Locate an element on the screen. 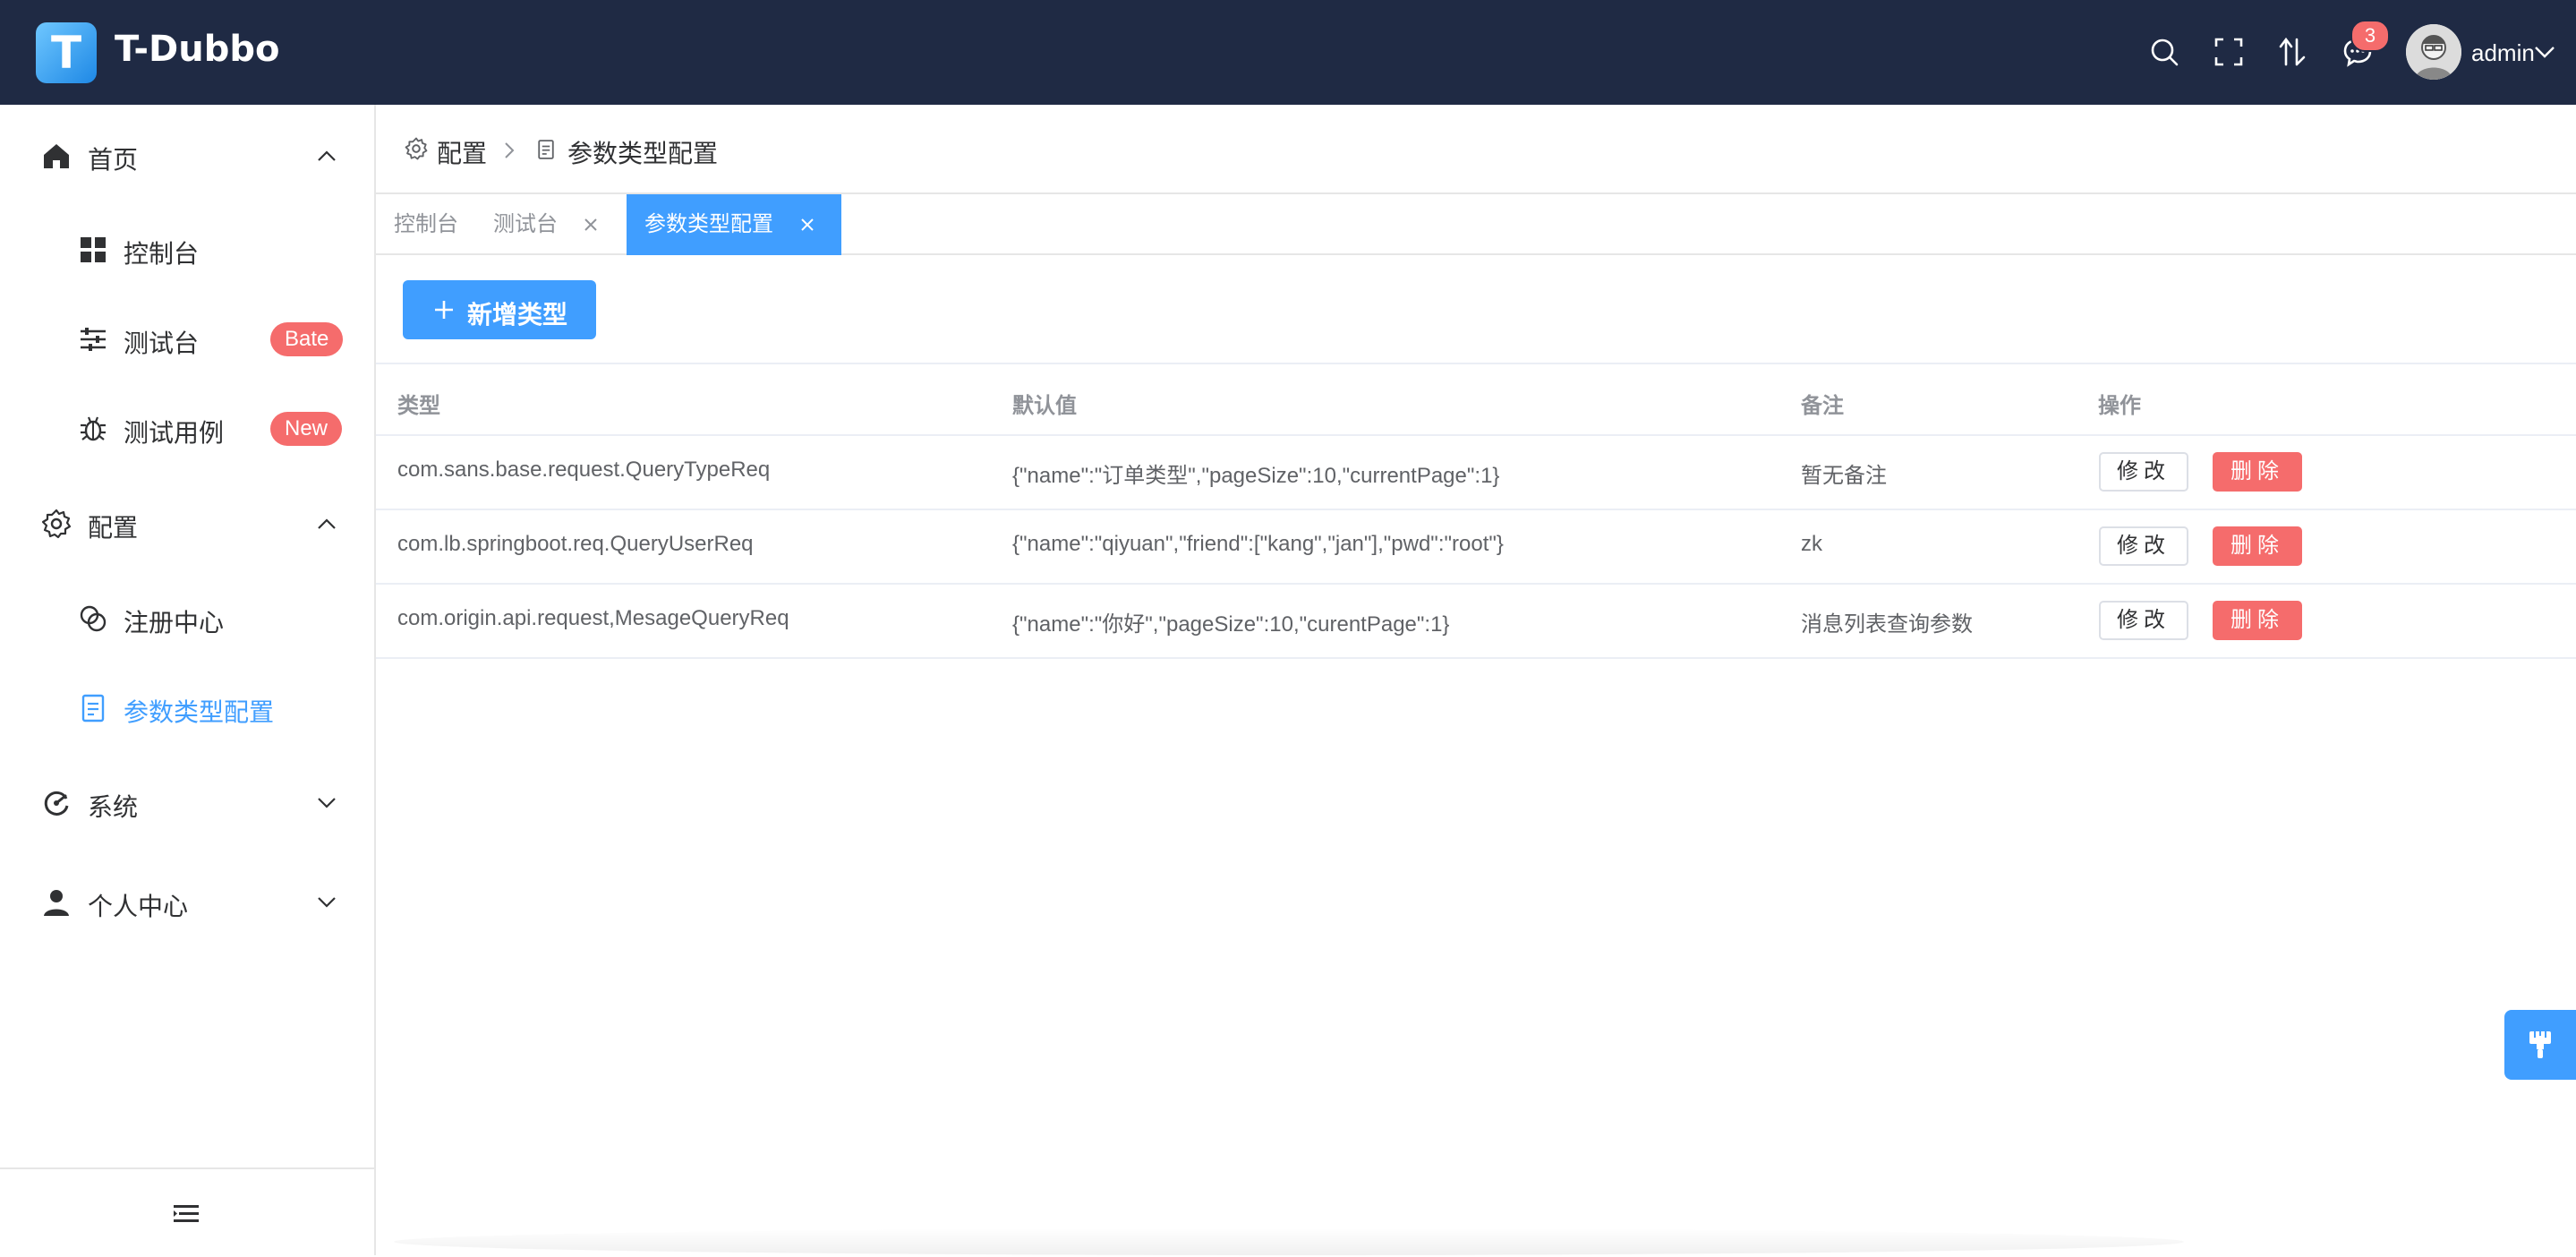 The height and width of the screenshot is (1257, 2576). sidebar-item-label: 配置 is located at coordinates (113, 528).